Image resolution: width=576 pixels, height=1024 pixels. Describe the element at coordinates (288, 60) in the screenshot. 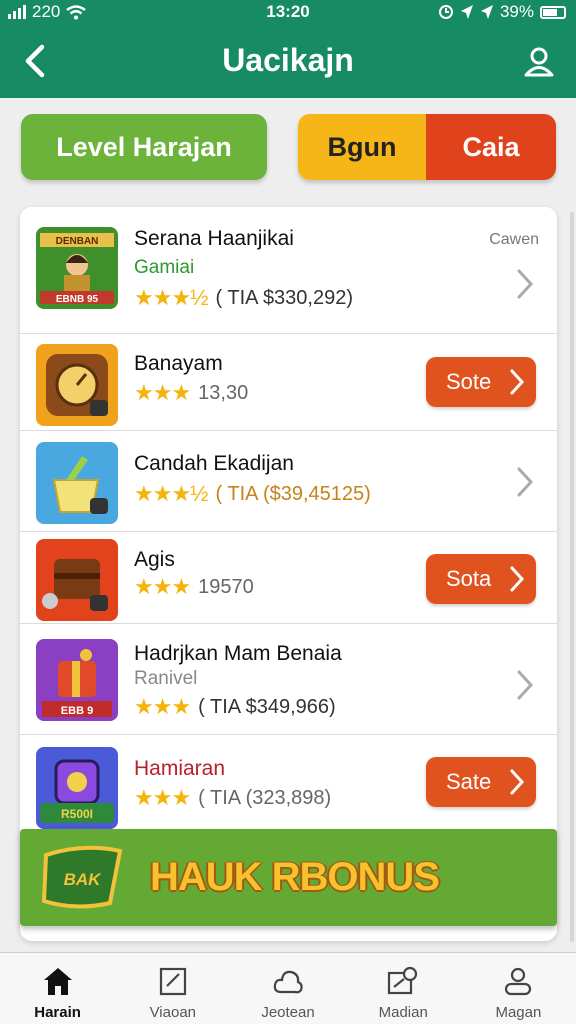

I see `page-title: Uacikajn` at that location.